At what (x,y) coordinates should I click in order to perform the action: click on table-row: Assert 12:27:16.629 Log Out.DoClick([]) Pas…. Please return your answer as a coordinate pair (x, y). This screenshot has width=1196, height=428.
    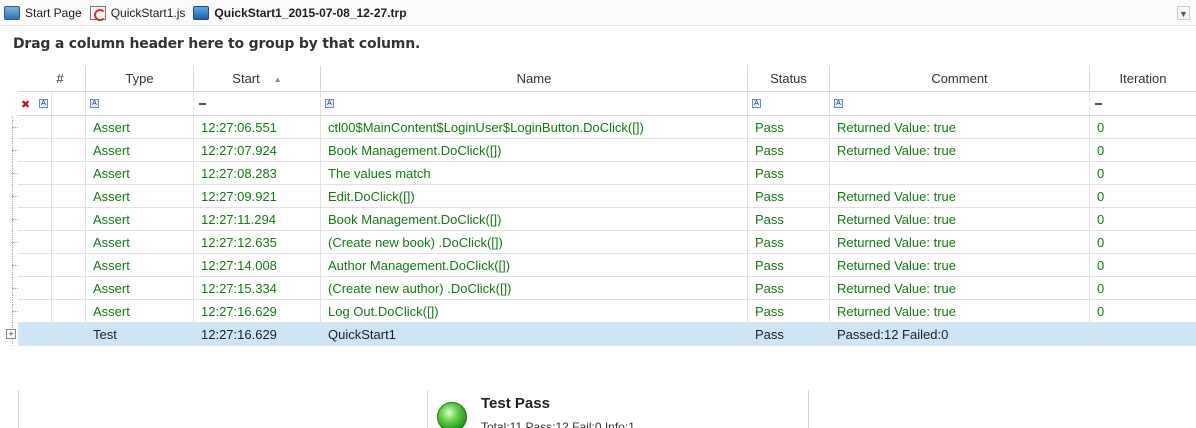
    Looking at the image, I should click on (598, 311).